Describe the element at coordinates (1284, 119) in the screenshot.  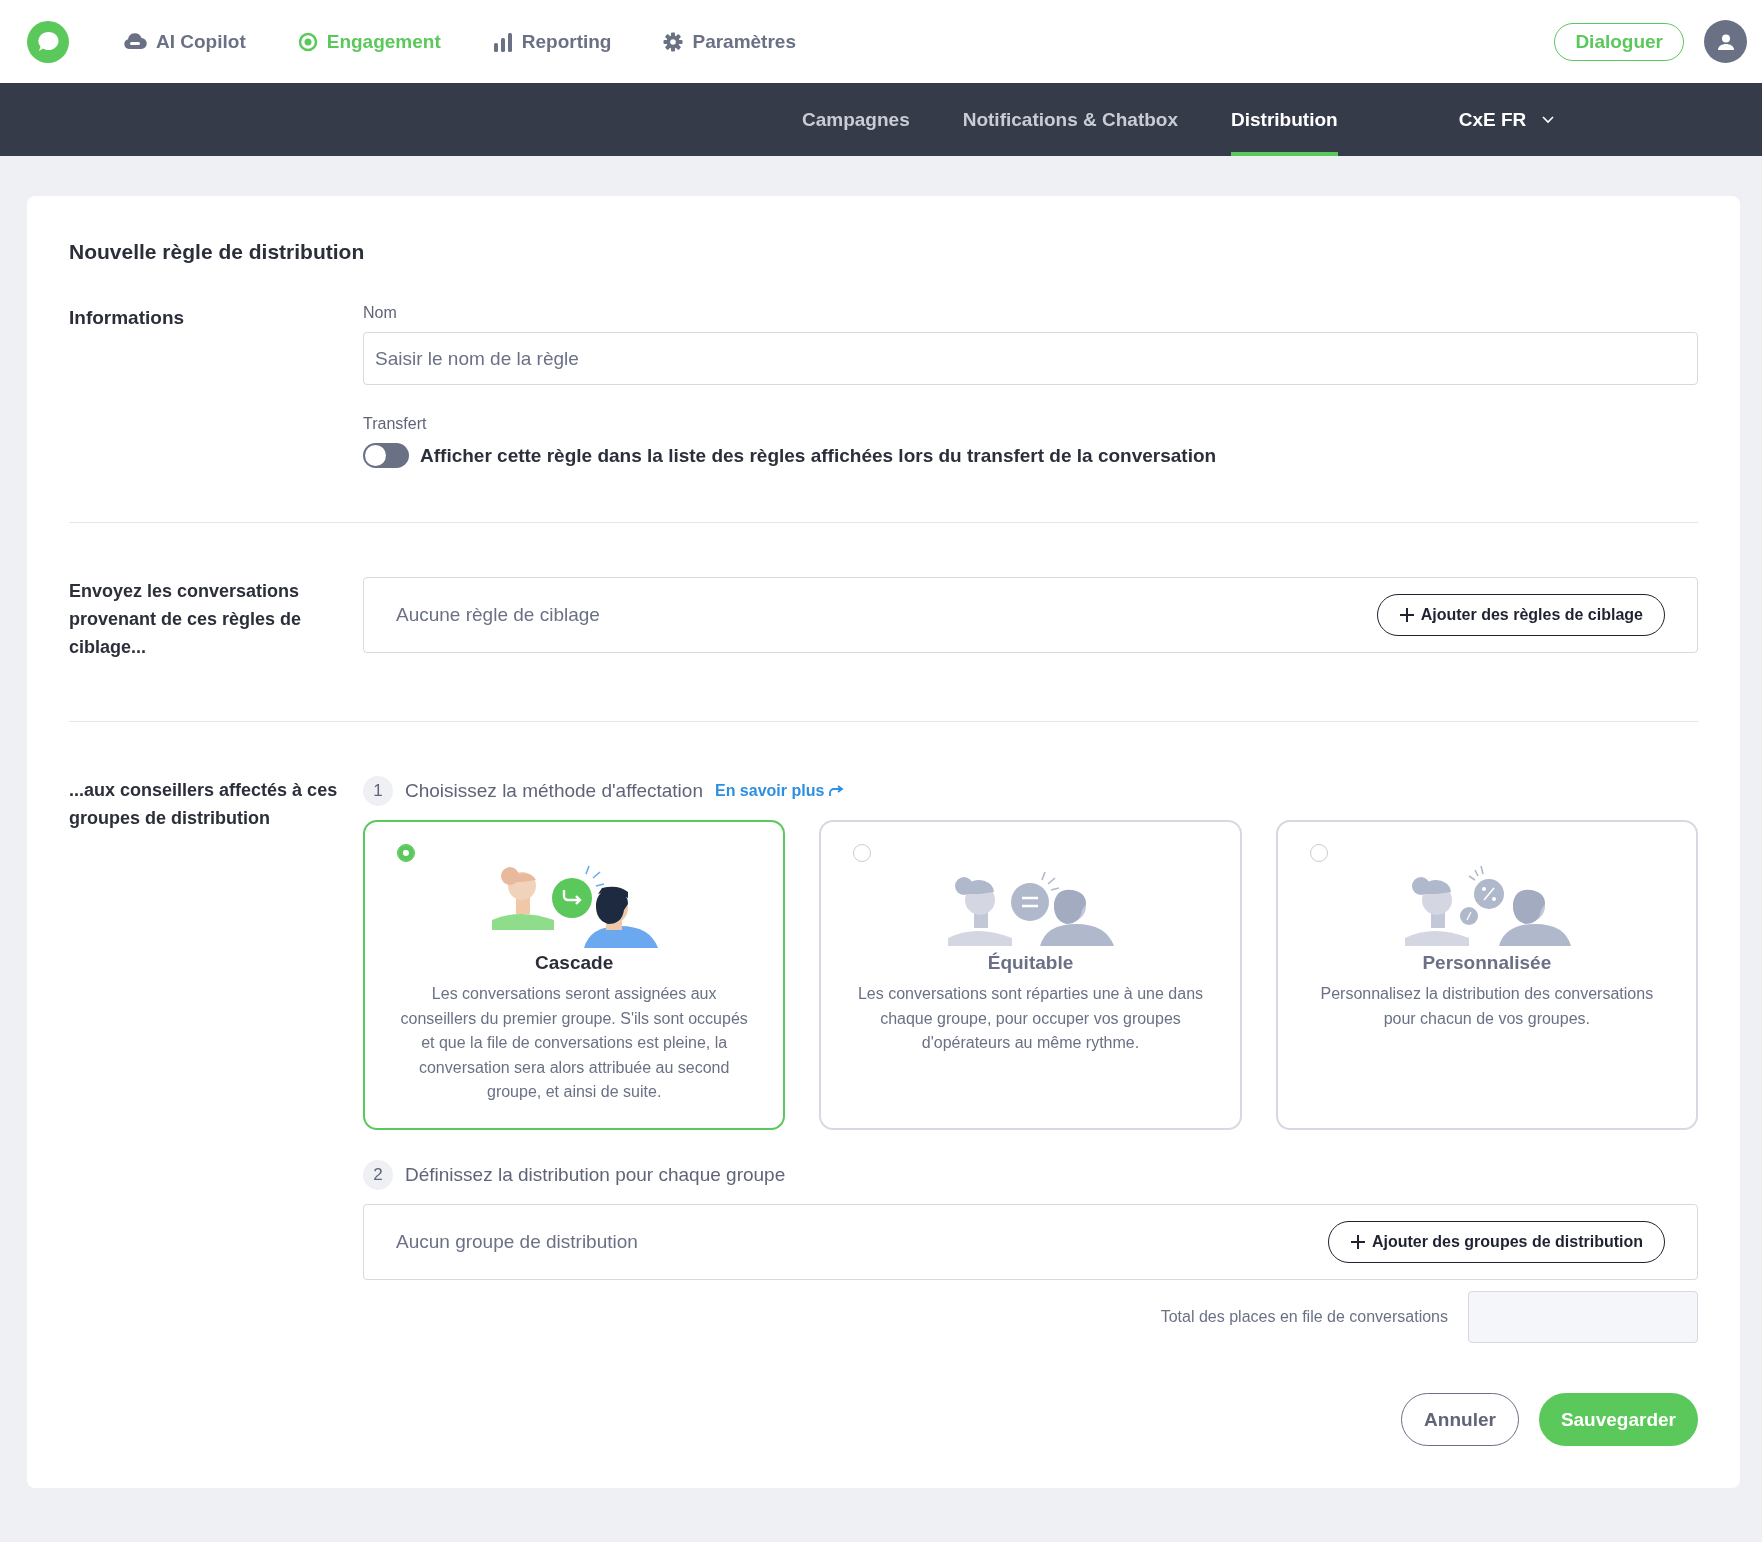
I see `tab: Distribution` at that location.